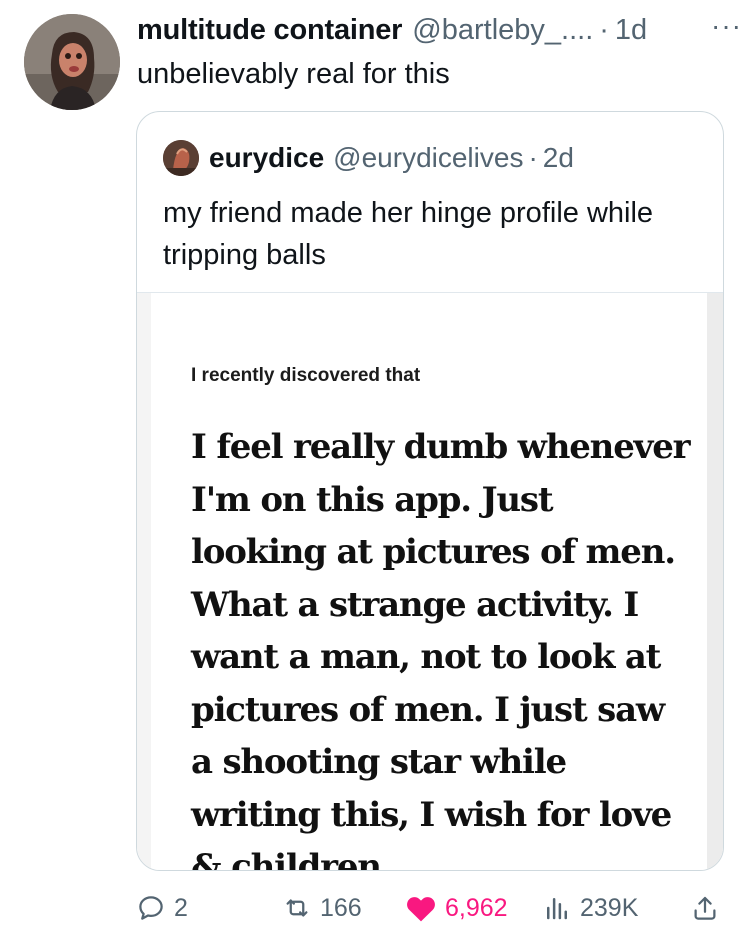 This screenshot has width=750, height=938. What do you see at coordinates (631, 30) in the screenshot?
I see `tweet-timestamp: 1d` at bounding box center [631, 30].